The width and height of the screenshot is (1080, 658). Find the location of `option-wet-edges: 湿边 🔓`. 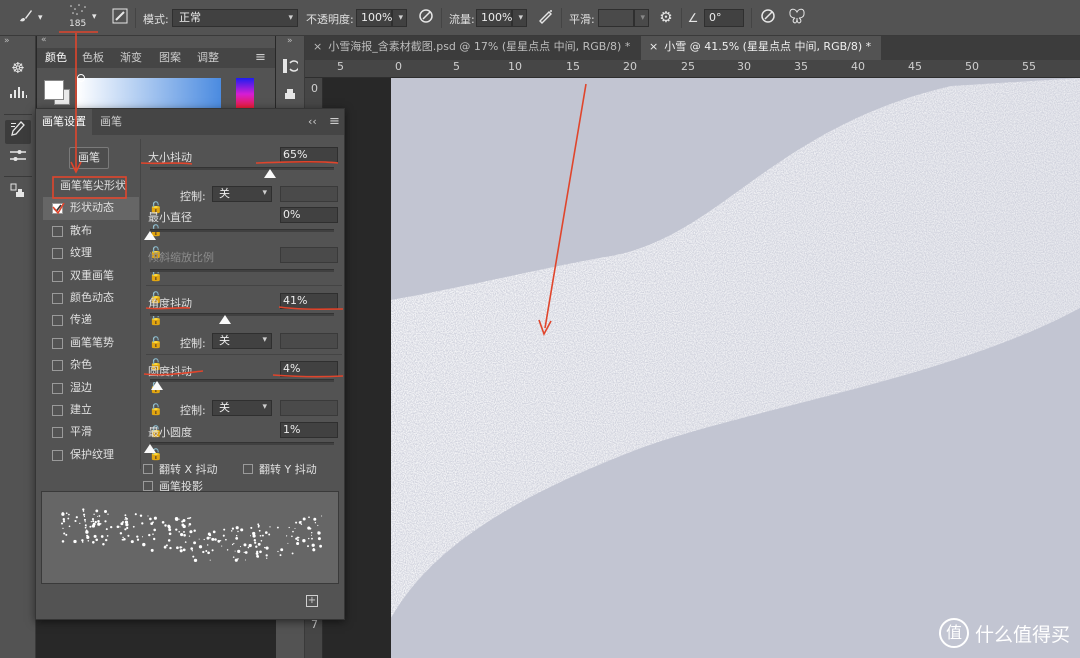

option-wet-edges: 湿边 🔓 is located at coordinates (103, 388).